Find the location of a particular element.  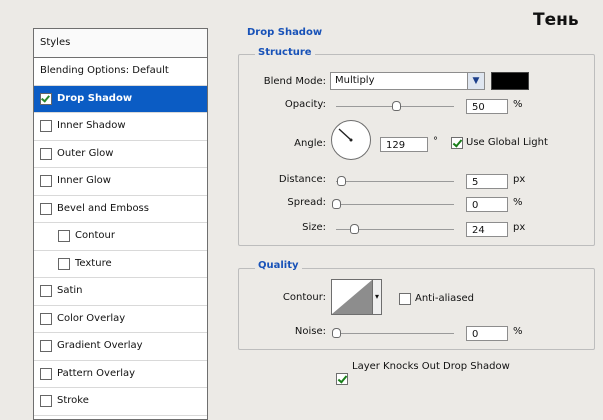

style-item-label: Blending Options: Default is located at coordinates (104, 70).